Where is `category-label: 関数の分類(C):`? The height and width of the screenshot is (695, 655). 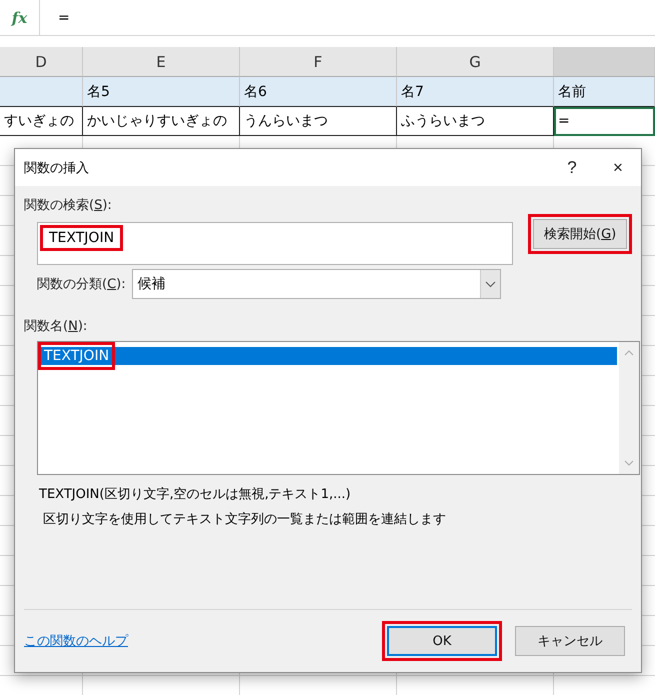 category-label: 関数の分類(C): is located at coordinates (81, 284).